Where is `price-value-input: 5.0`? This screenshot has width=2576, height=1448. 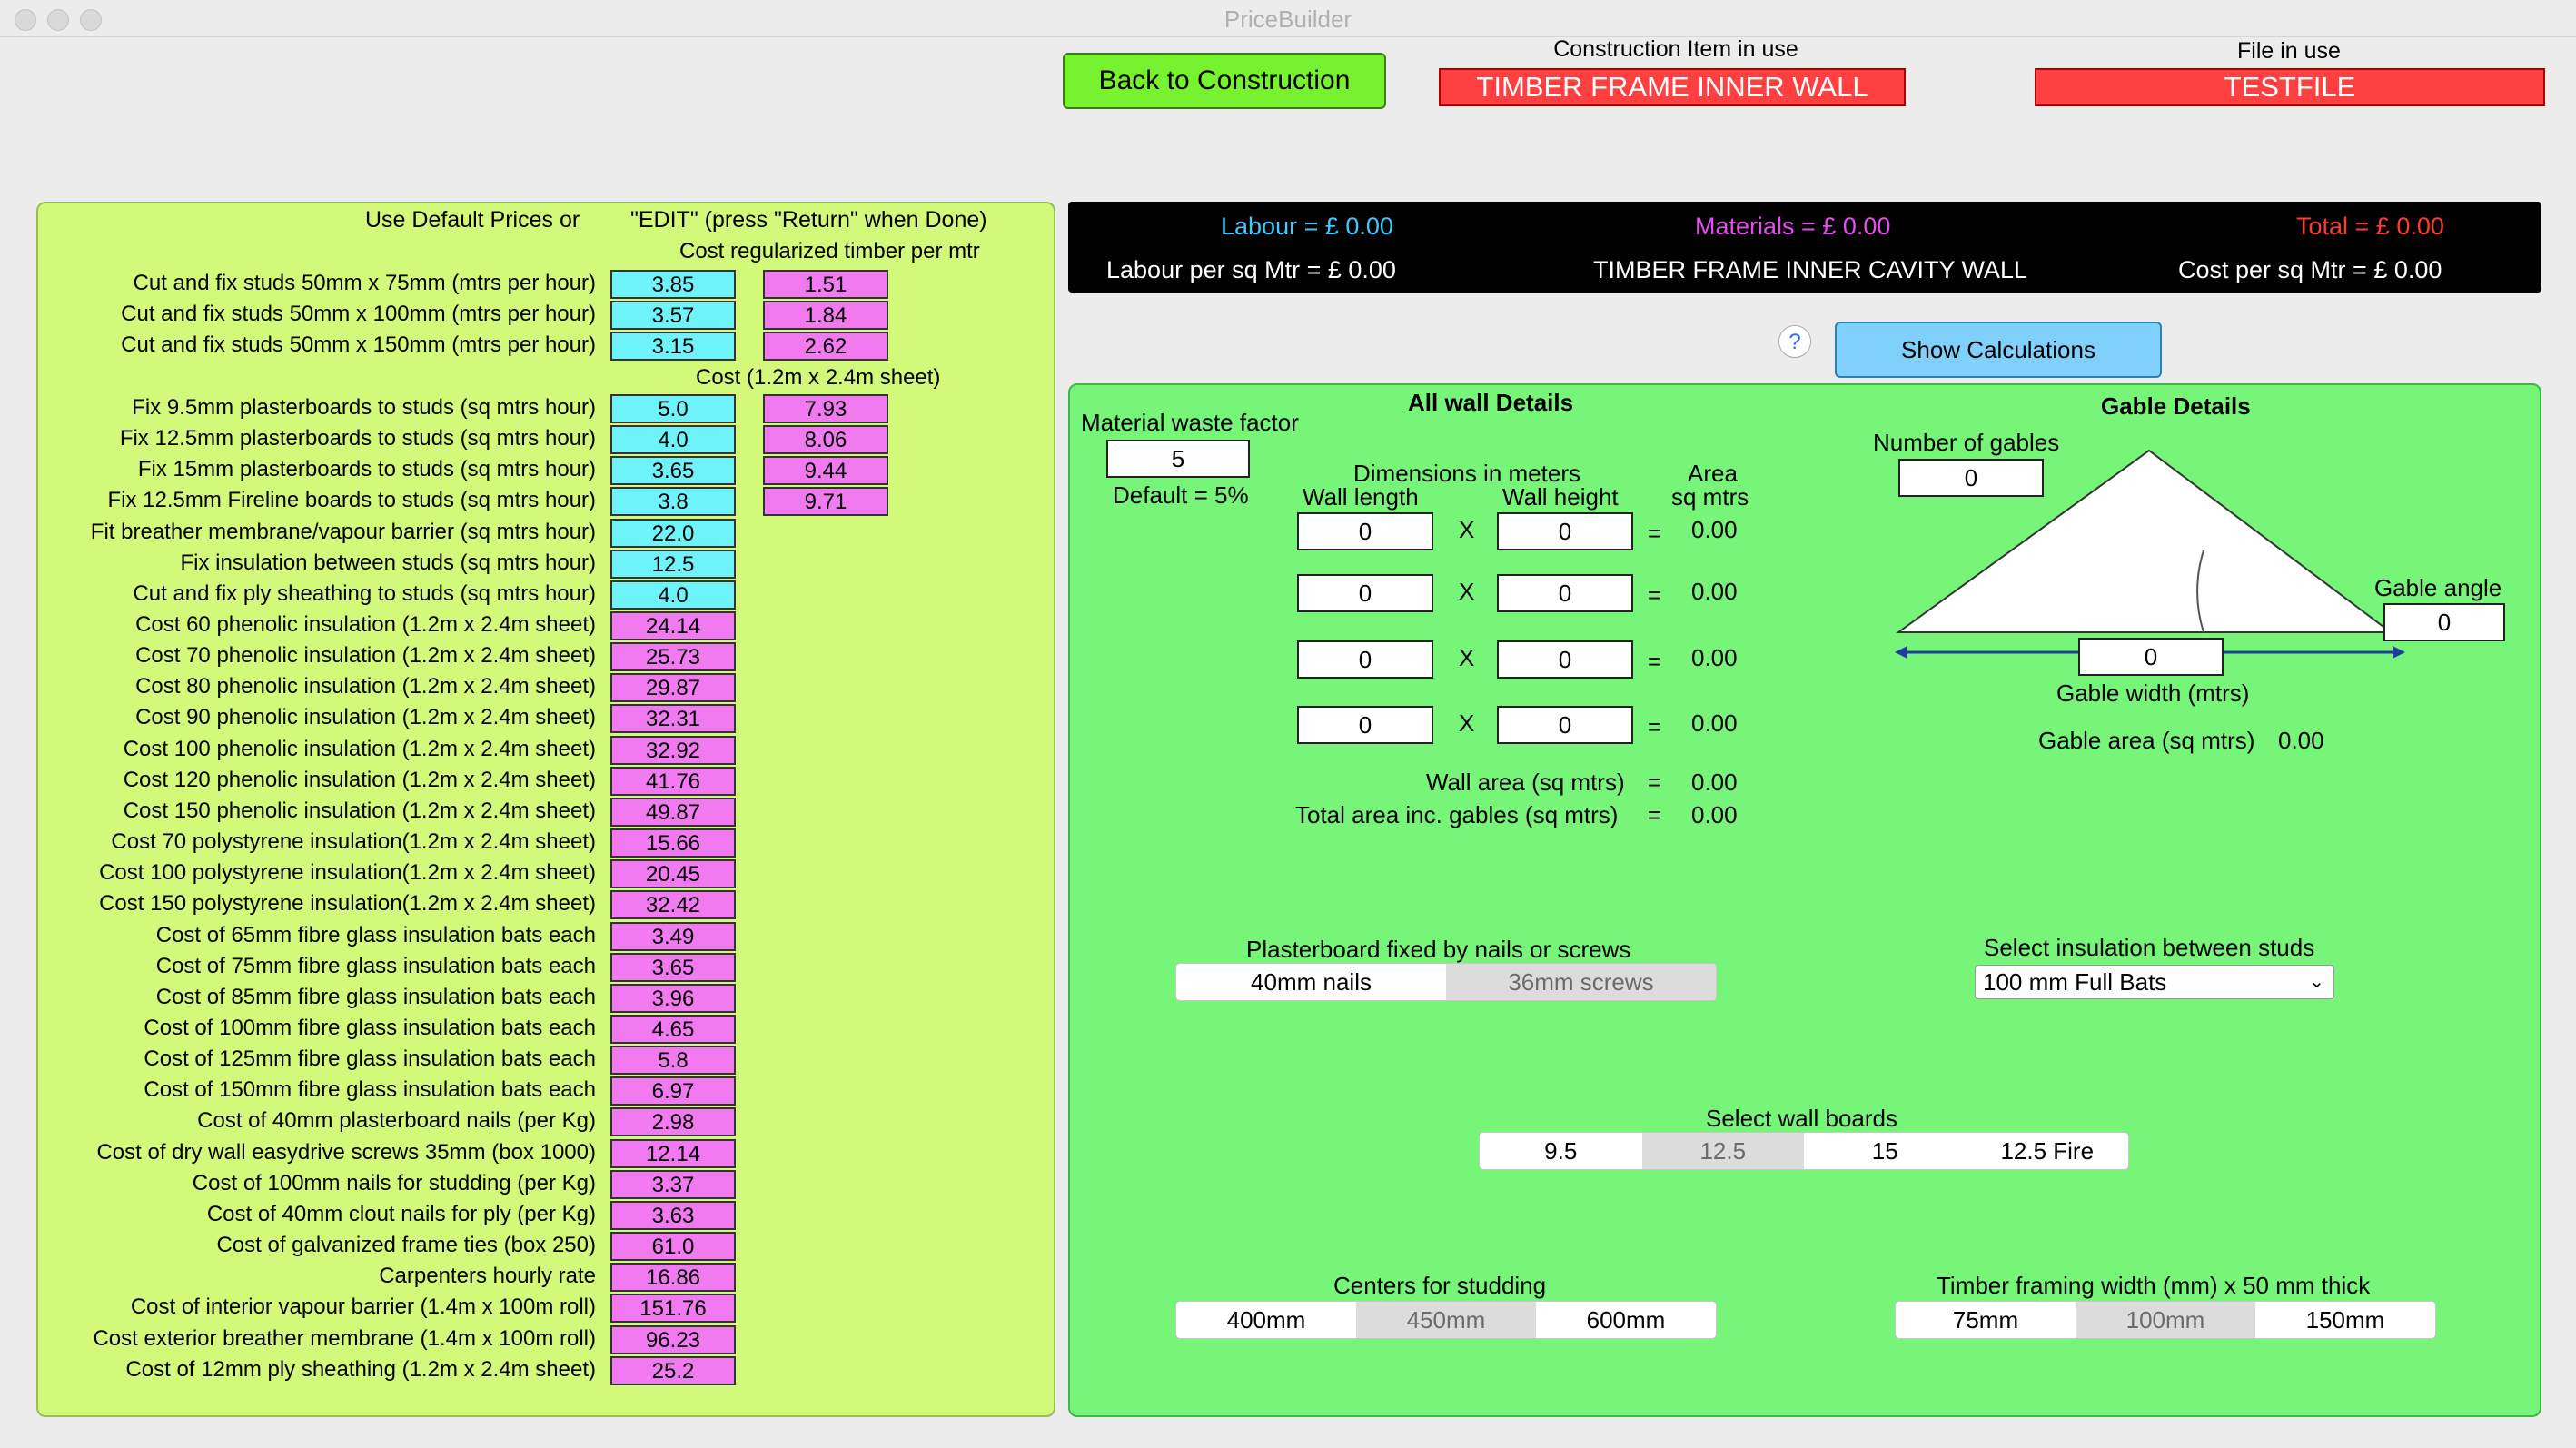 price-value-input: 5.0 is located at coordinates (673, 408).